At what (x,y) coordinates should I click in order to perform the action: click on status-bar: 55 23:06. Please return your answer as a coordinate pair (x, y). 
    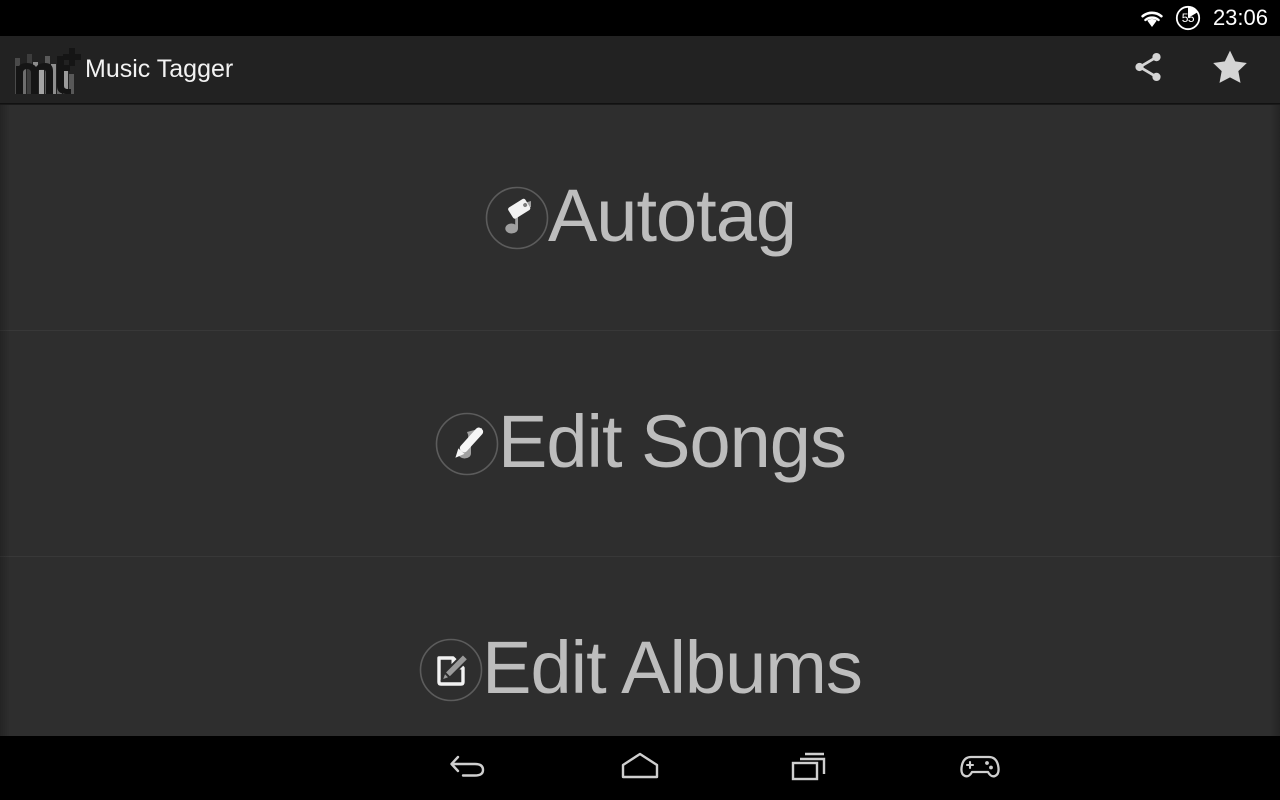
    Looking at the image, I should click on (640, 18).